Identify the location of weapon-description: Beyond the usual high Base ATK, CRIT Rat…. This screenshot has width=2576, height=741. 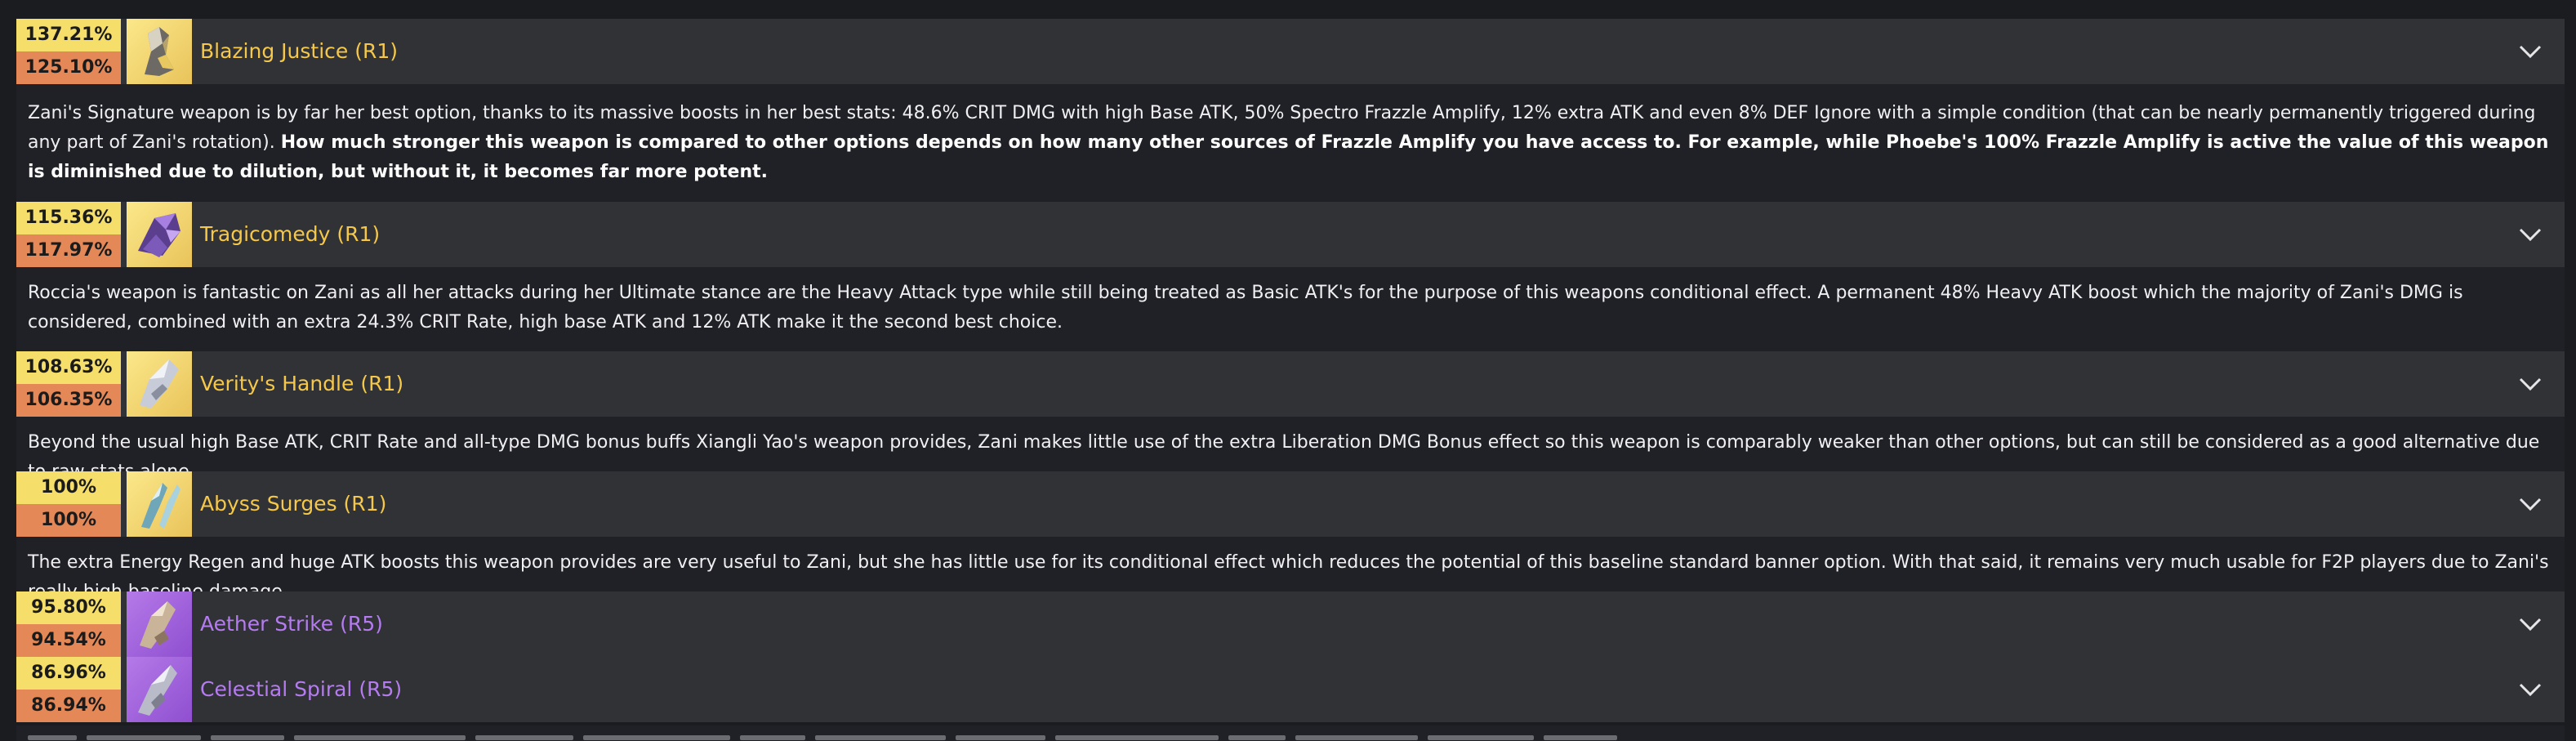
(1290, 449).